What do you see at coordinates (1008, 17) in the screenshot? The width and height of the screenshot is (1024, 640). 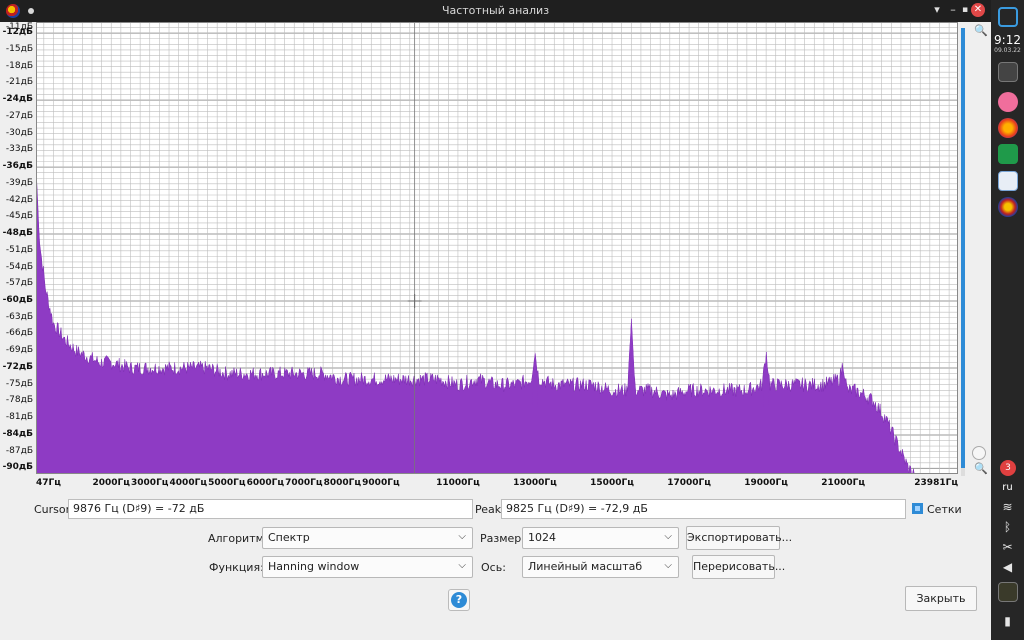 I see `app-grid-icon` at bounding box center [1008, 17].